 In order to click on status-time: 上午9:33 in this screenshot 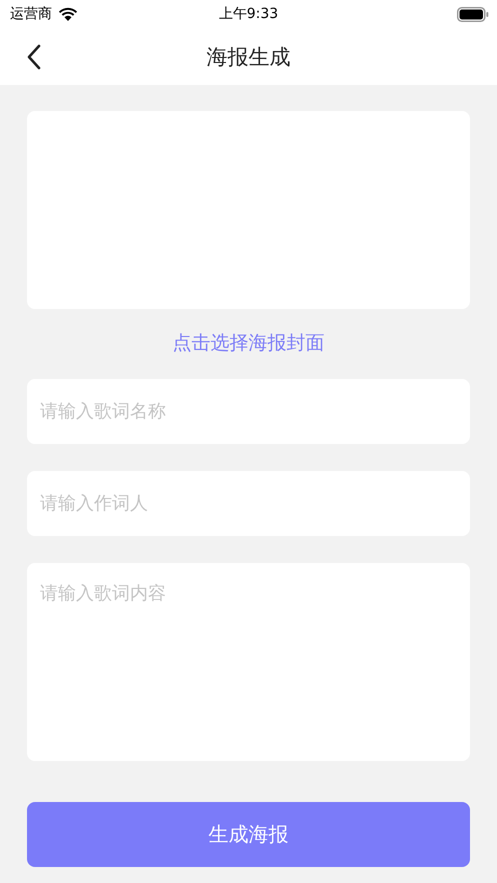, I will do `click(248, 14)`.